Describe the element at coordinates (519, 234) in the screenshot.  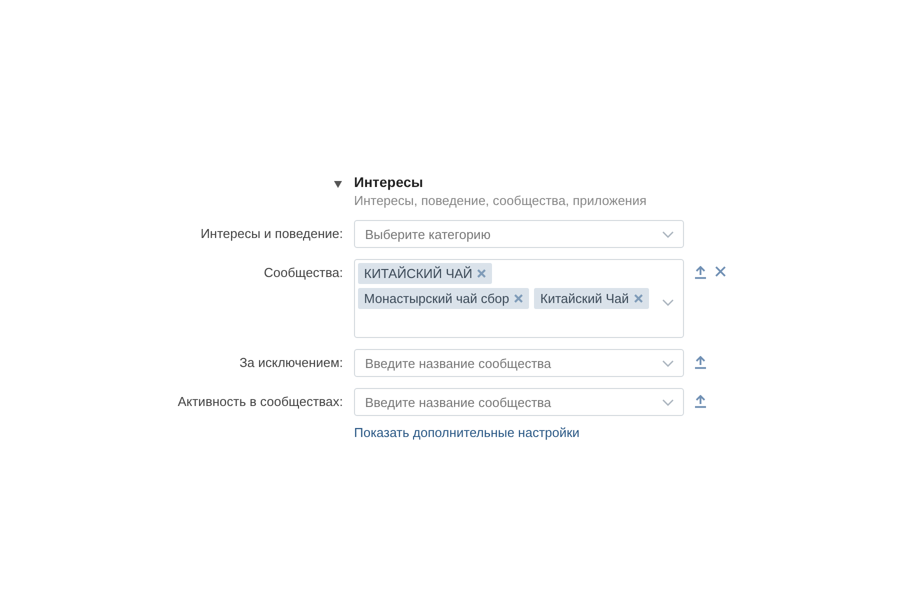
I see `select-field: Выберите категорию` at that location.